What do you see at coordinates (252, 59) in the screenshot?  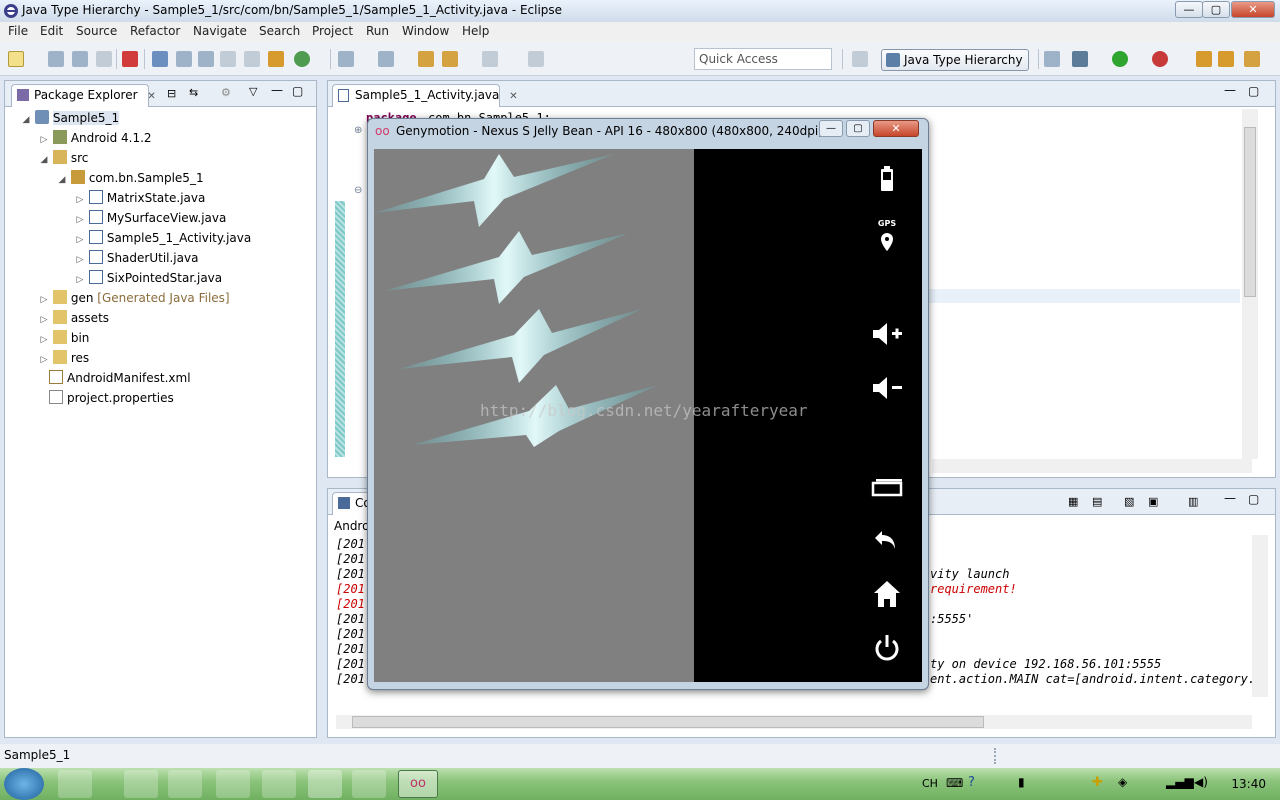 I see `xml-icon` at bounding box center [252, 59].